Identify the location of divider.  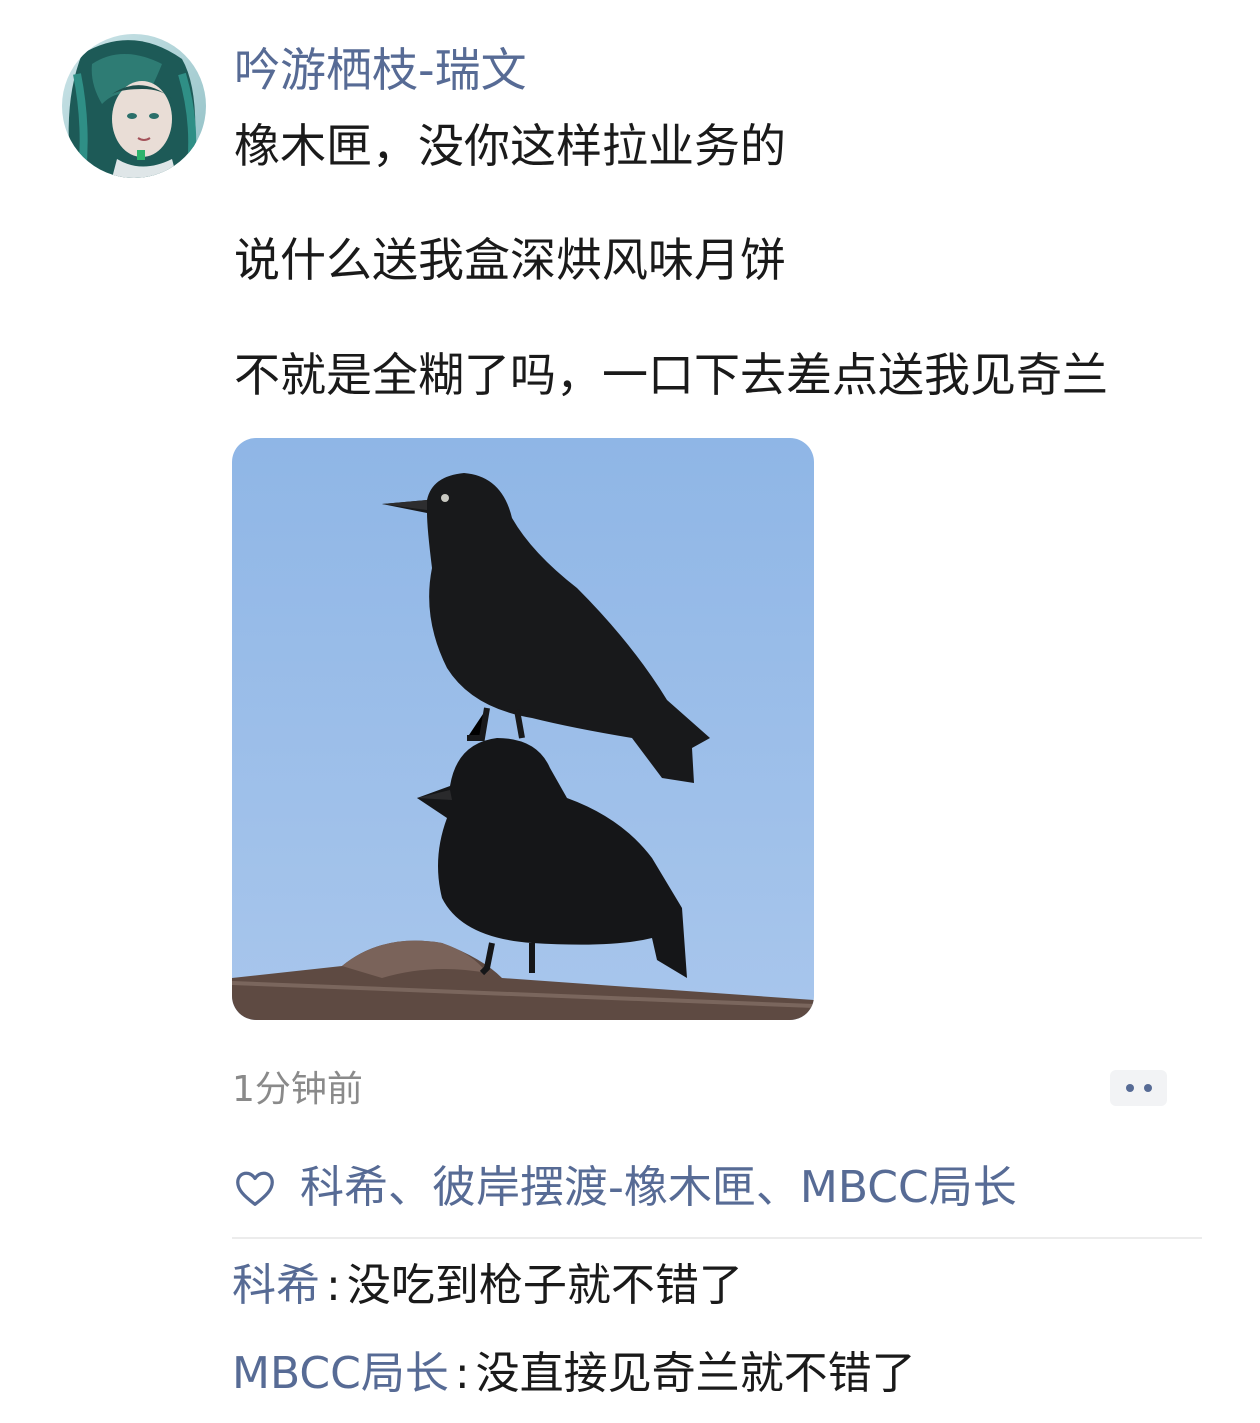
(717, 1238).